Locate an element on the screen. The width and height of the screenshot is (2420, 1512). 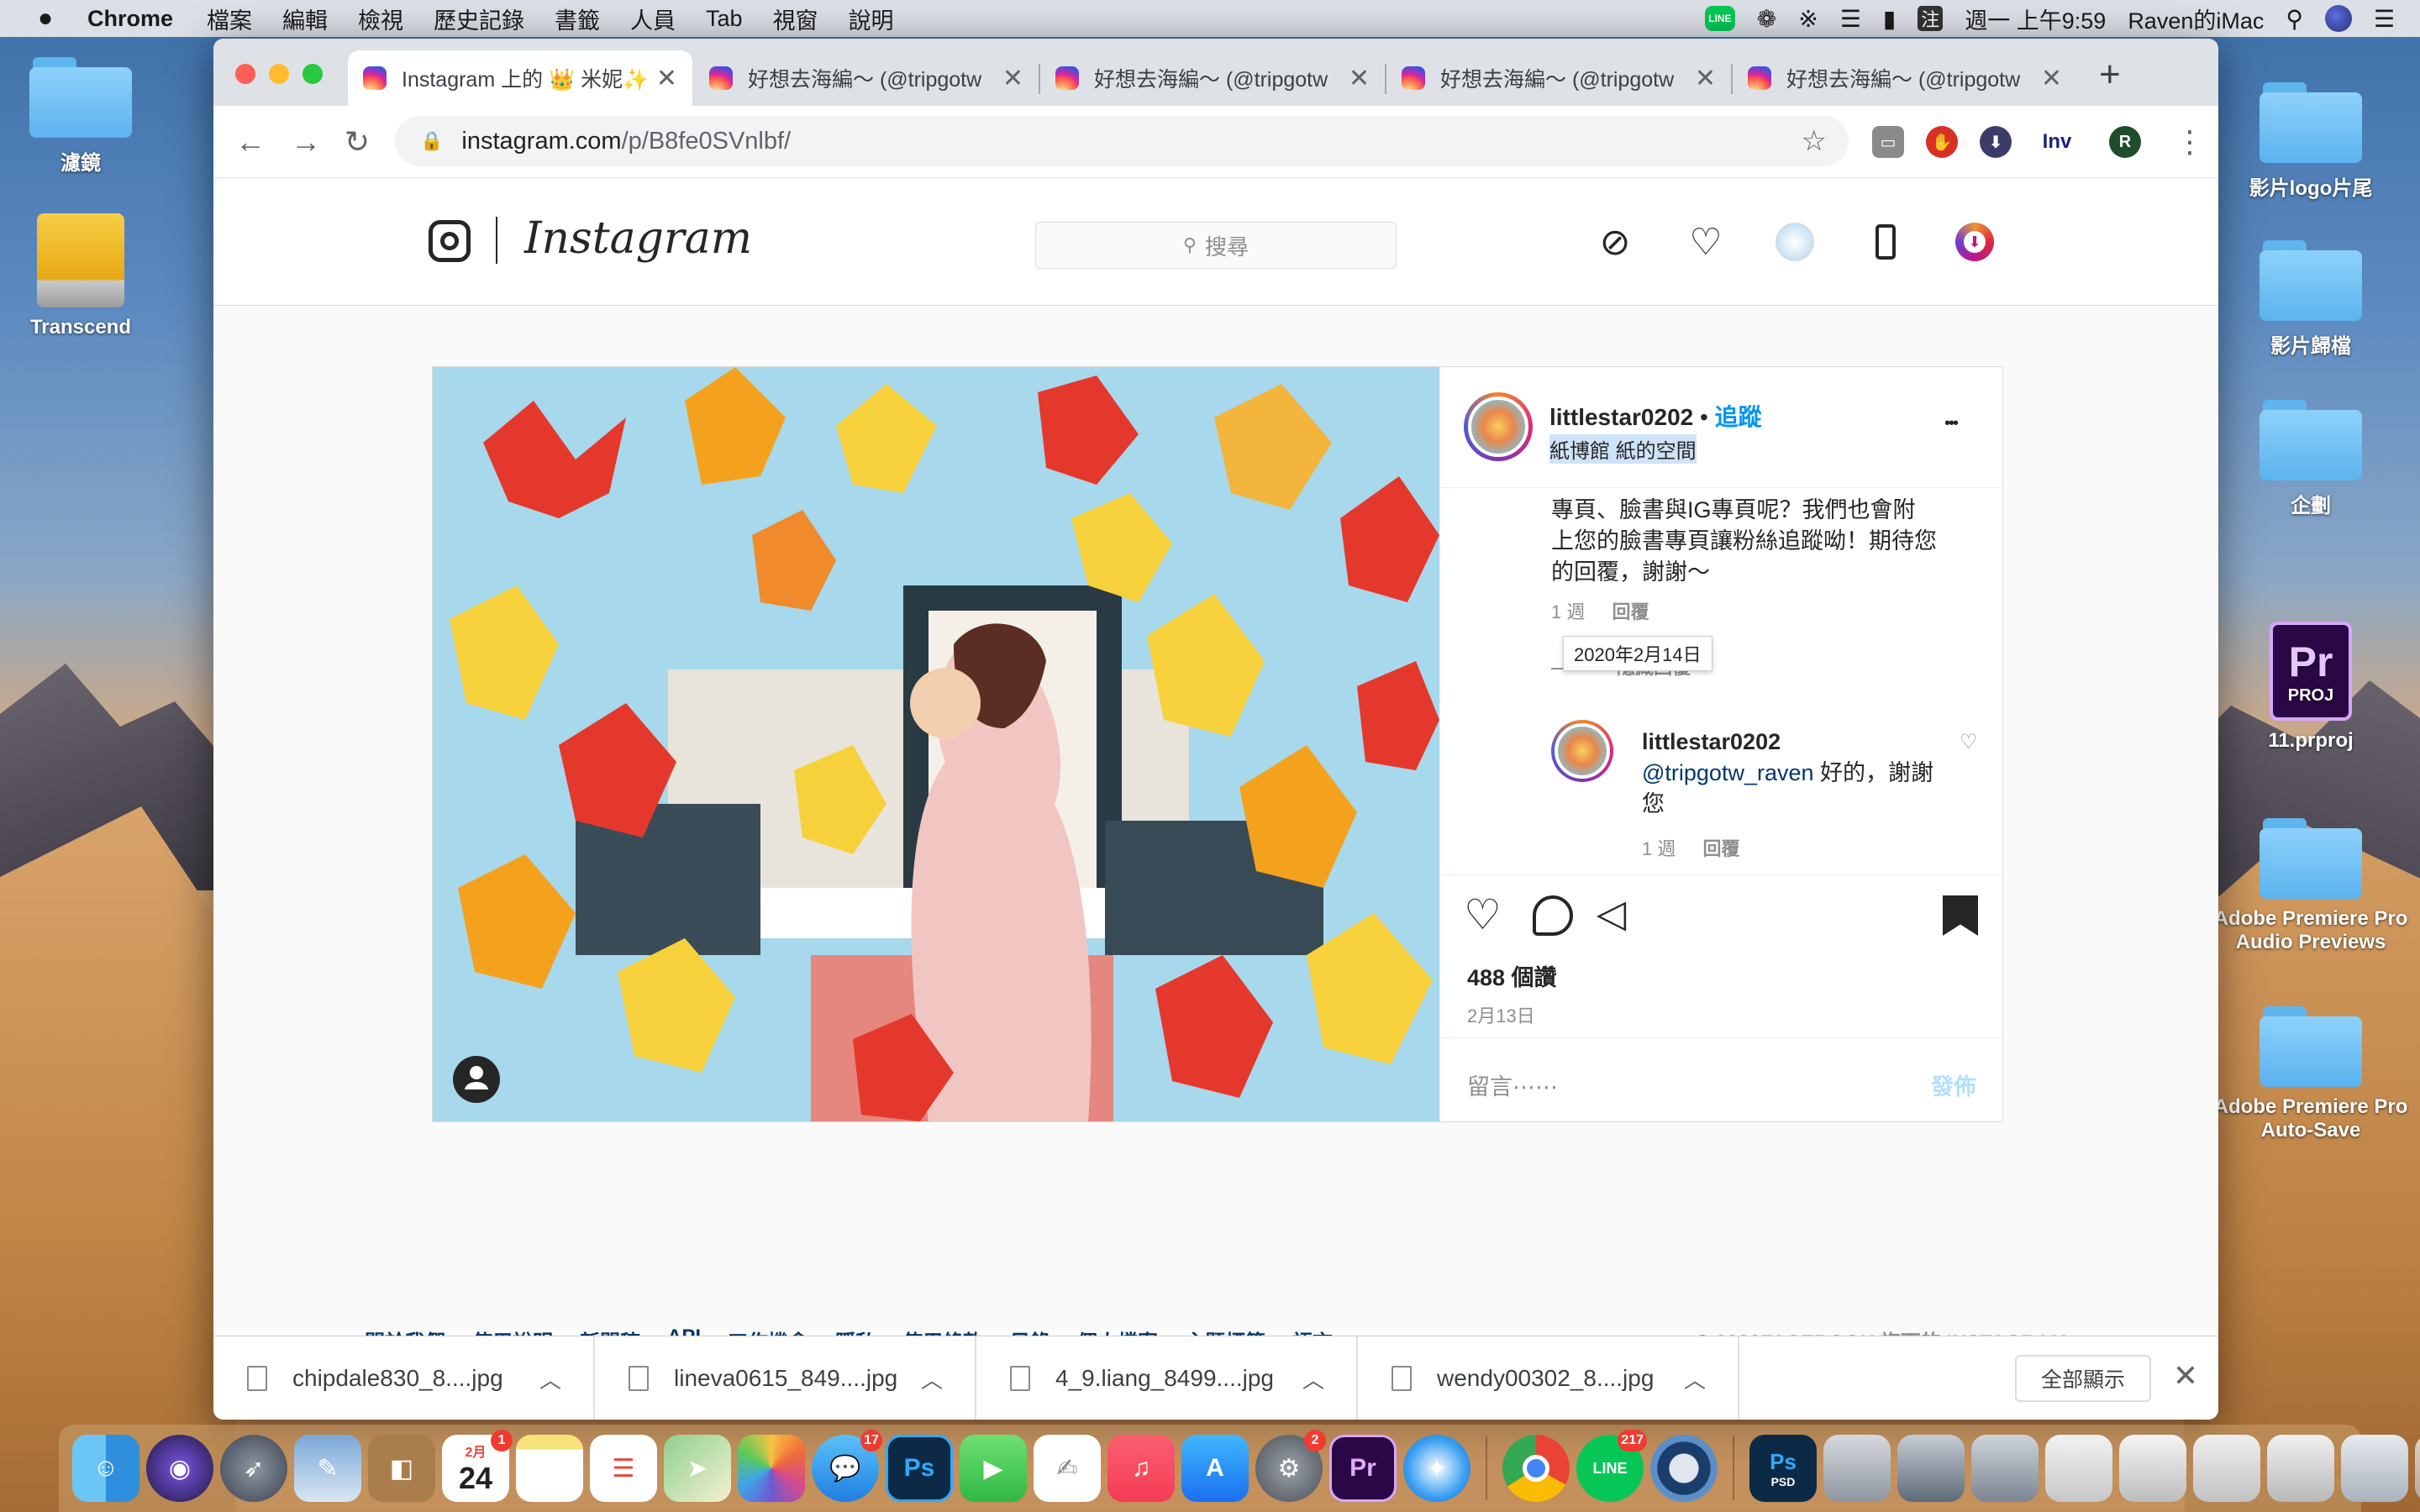
preview-icon: ✎ is located at coordinates (327, 1468).